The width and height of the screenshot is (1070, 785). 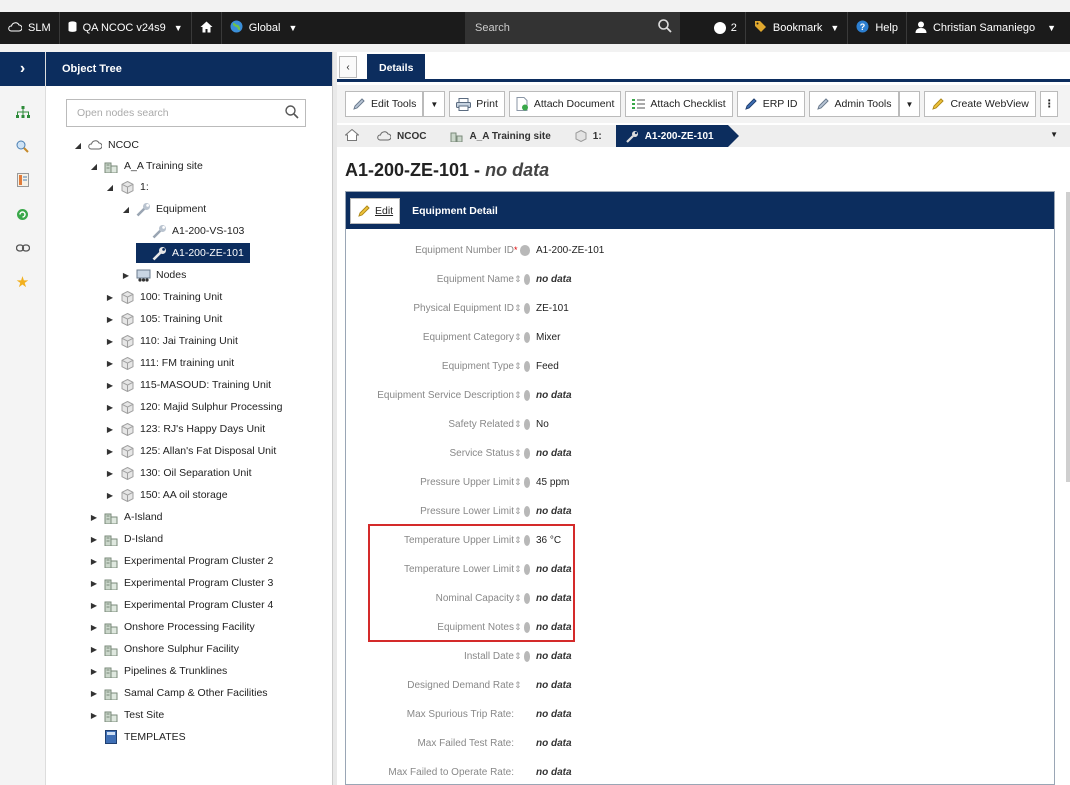 I want to click on refresh-rail-button, so click(x=22, y=214).